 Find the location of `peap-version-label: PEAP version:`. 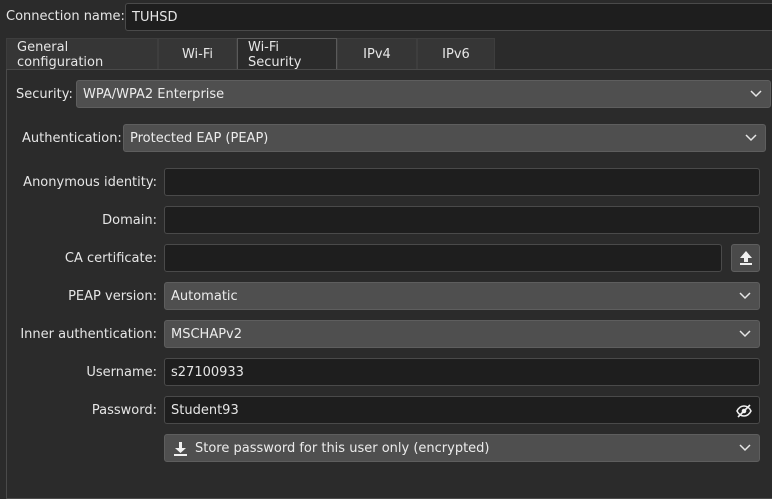

peap-version-label: PEAP version: is located at coordinates (112, 296).